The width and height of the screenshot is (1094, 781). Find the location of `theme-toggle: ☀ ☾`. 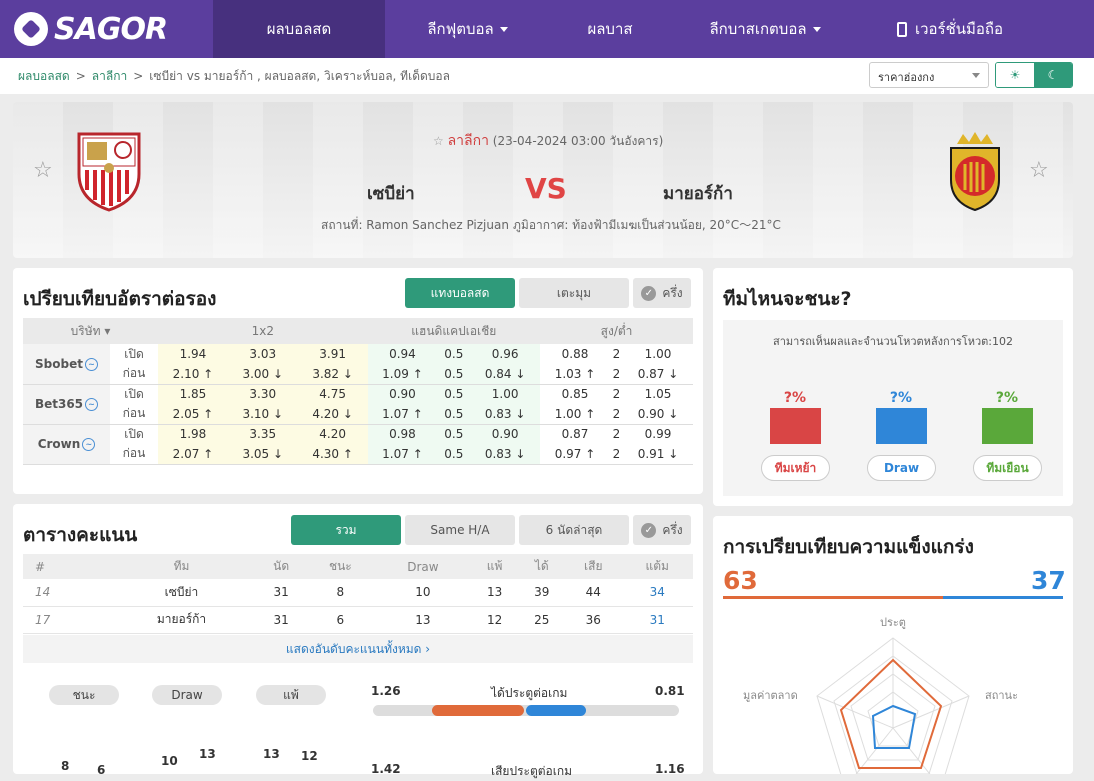

theme-toggle: ☀ ☾ is located at coordinates (1034, 75).